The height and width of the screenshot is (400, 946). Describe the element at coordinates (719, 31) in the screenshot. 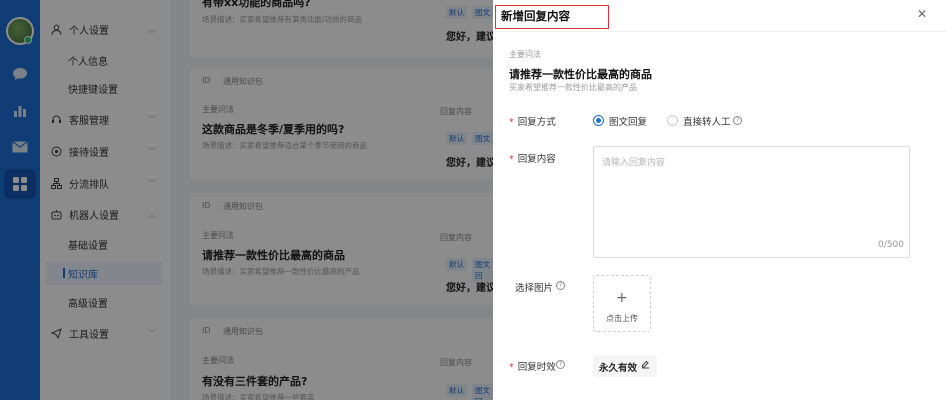

I see `divider` at that location.